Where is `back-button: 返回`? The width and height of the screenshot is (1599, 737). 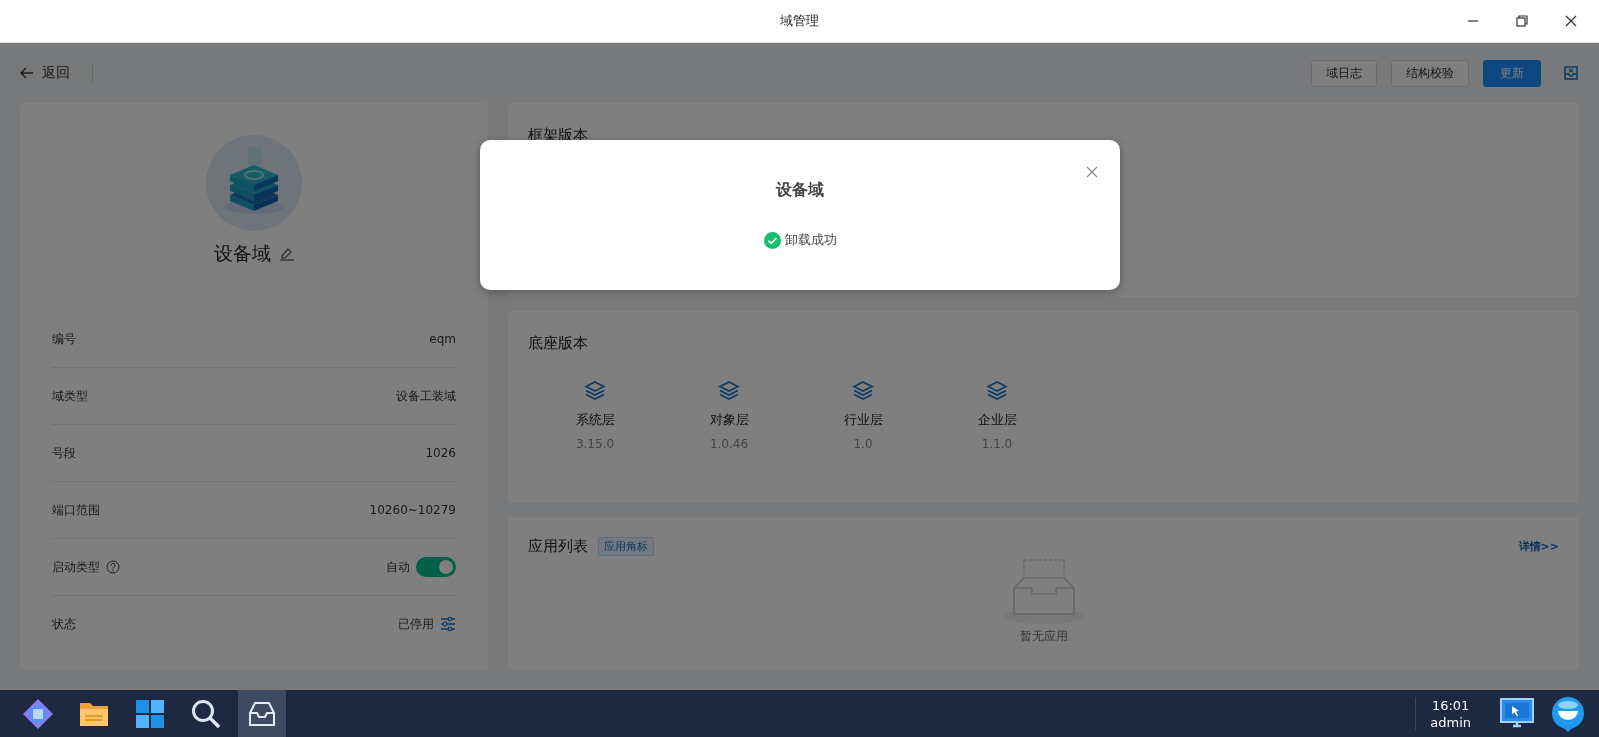 back-button: 返回 is located at coordinates (45, 73).